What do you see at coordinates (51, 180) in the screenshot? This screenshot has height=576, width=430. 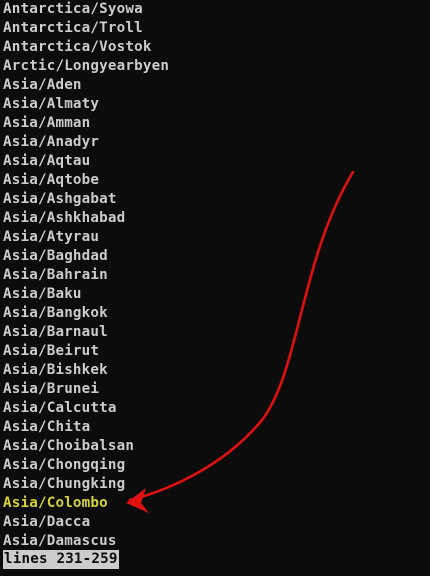 I see `timezone-line: Asia/Aqtobe` at bounding box center [51, 180].